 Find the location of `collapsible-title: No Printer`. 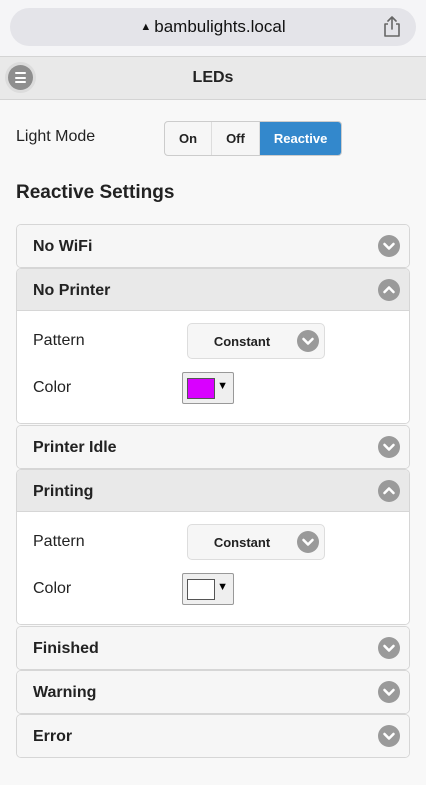

collapsible-title: No Printer is located at coordinates (72, 290).